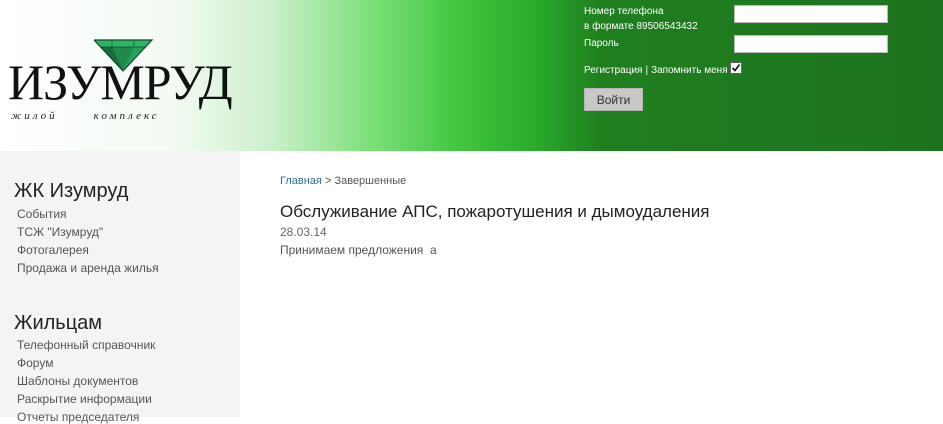 This screenshot has width=943, height=424. Describe the element at coordinates (58, 323) in the screenshot. I see `sidebar-section-title: Жильцам` at that location.